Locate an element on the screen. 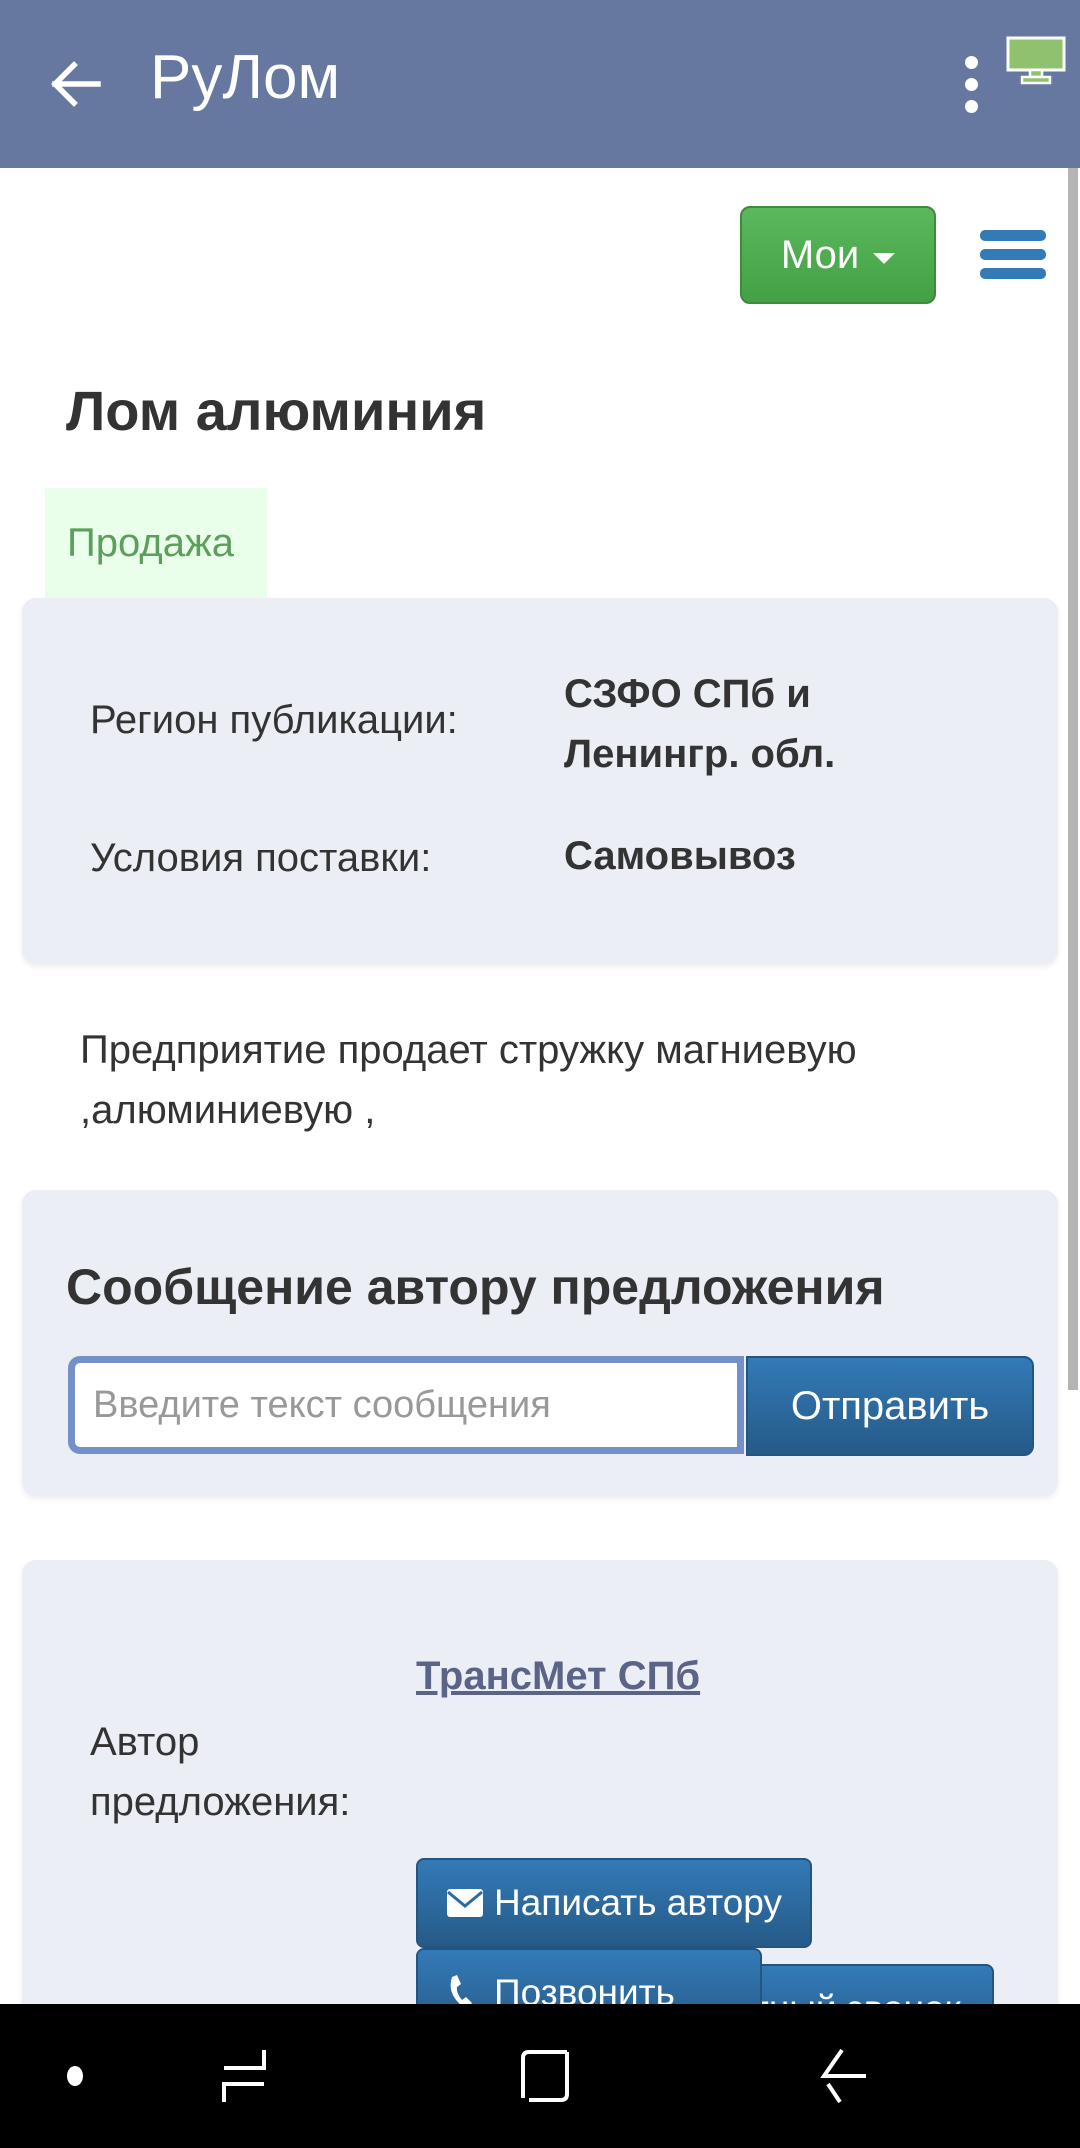  back-icon is located at coordinates (845, 2076).